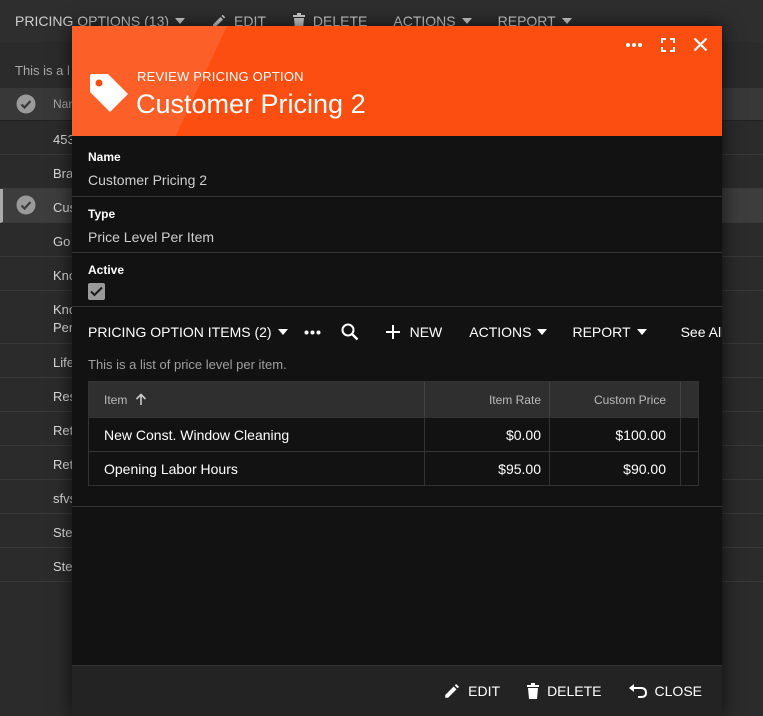 This screenshot has width=763, height=716. I want to click on cell-item: Opening Labor Hours, so click(257, 468).